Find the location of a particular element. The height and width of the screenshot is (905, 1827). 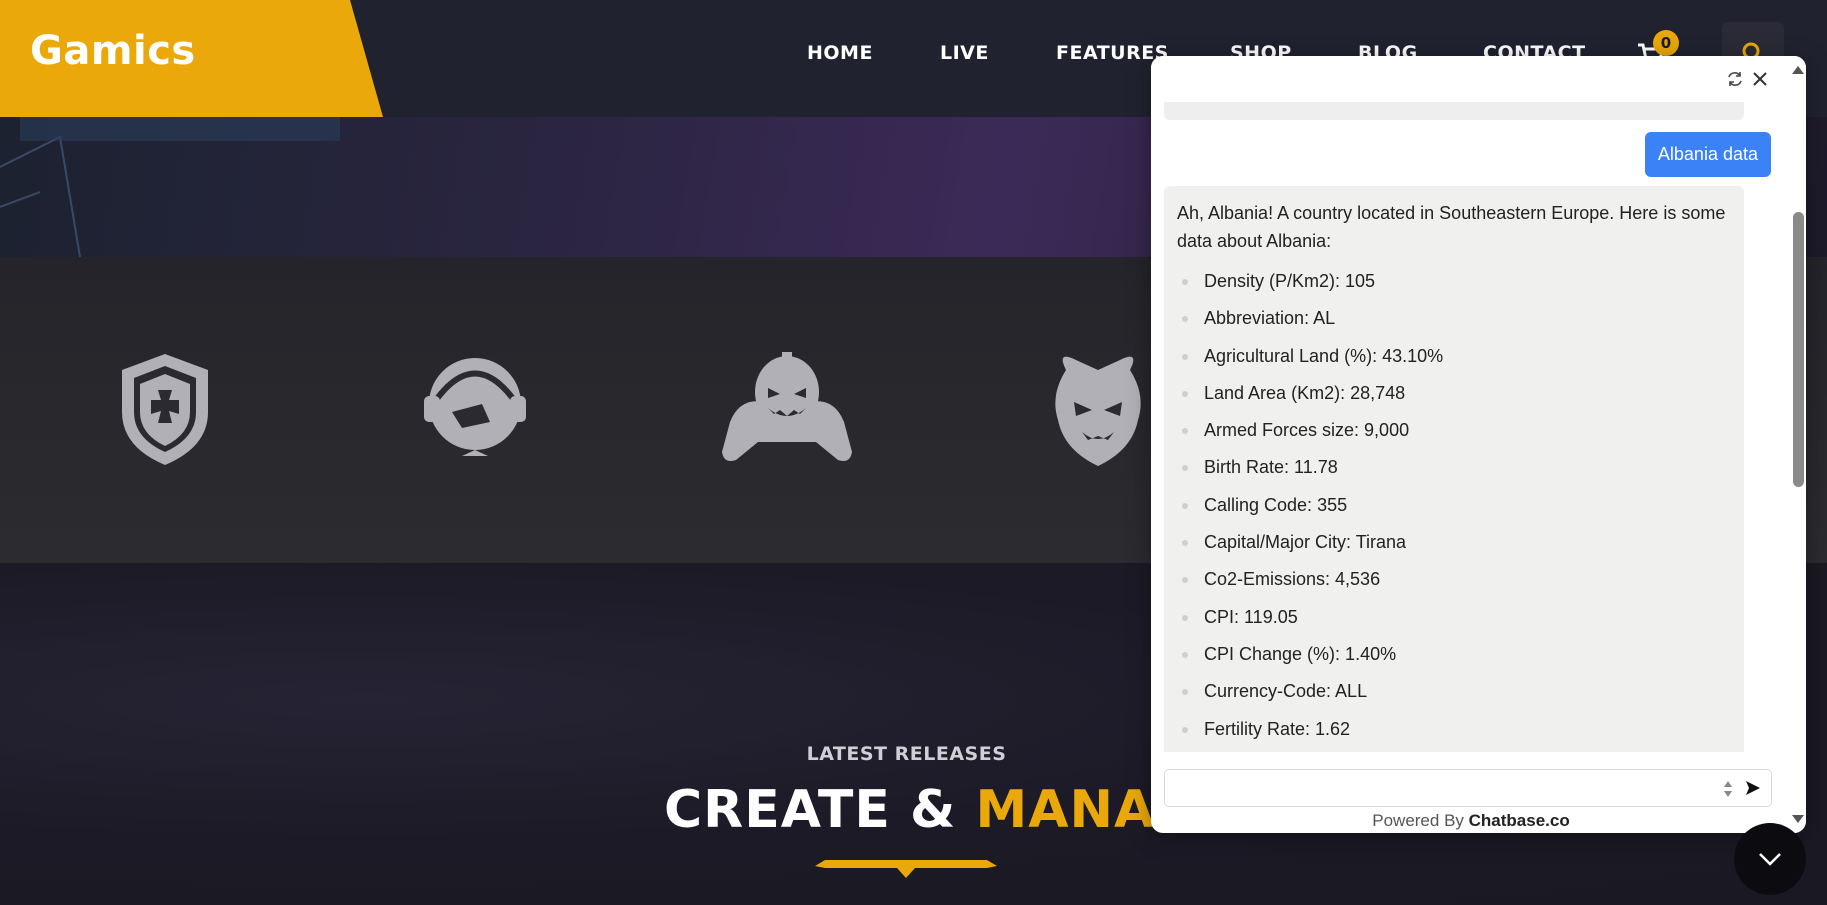

stepper-arrows-icon is located at coordinates (1728, 789).